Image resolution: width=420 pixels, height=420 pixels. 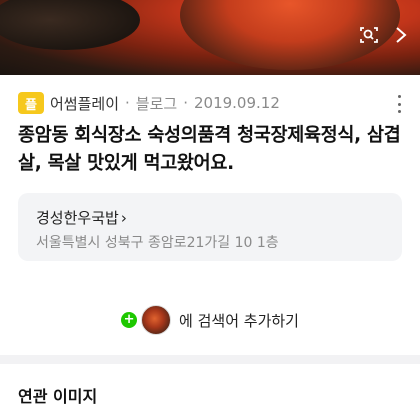 What do you see at coordinates (58, 396) in the screenshot?
I see `related-images-title: 연관 이미지` at bounding box center [58, 396].